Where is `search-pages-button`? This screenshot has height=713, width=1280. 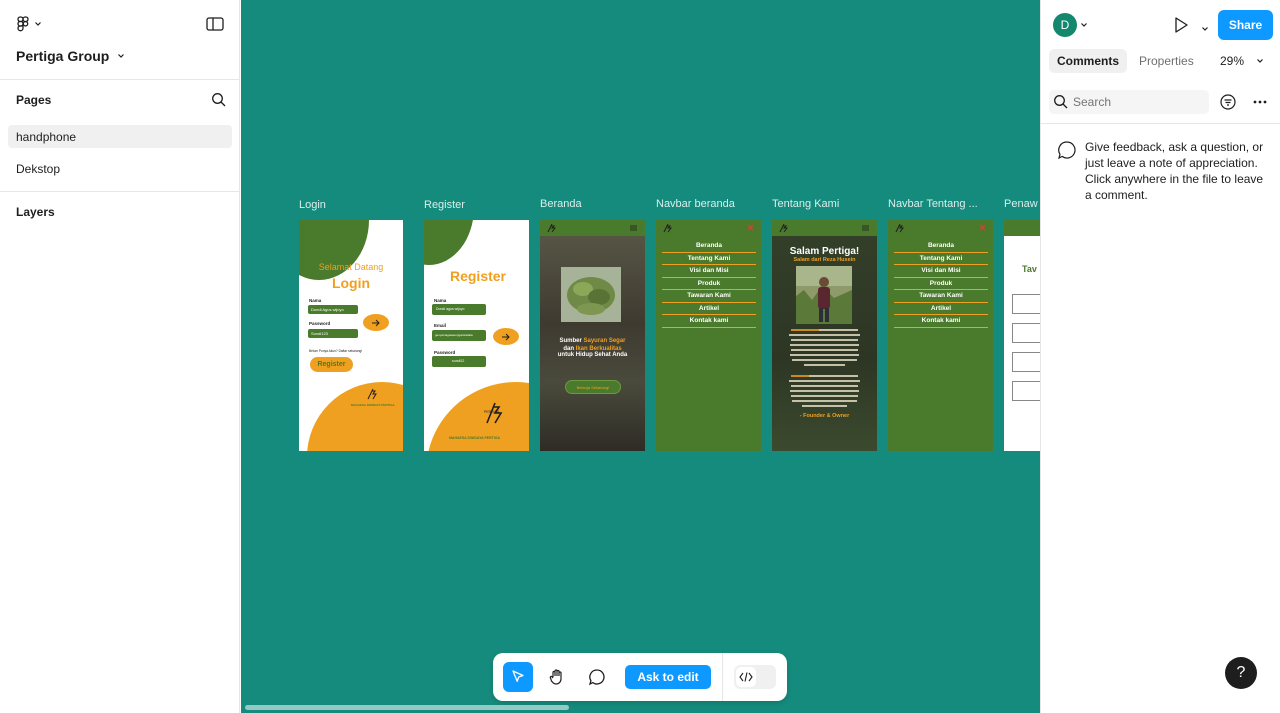 search-pages-button is located at coordinates (219, 102).